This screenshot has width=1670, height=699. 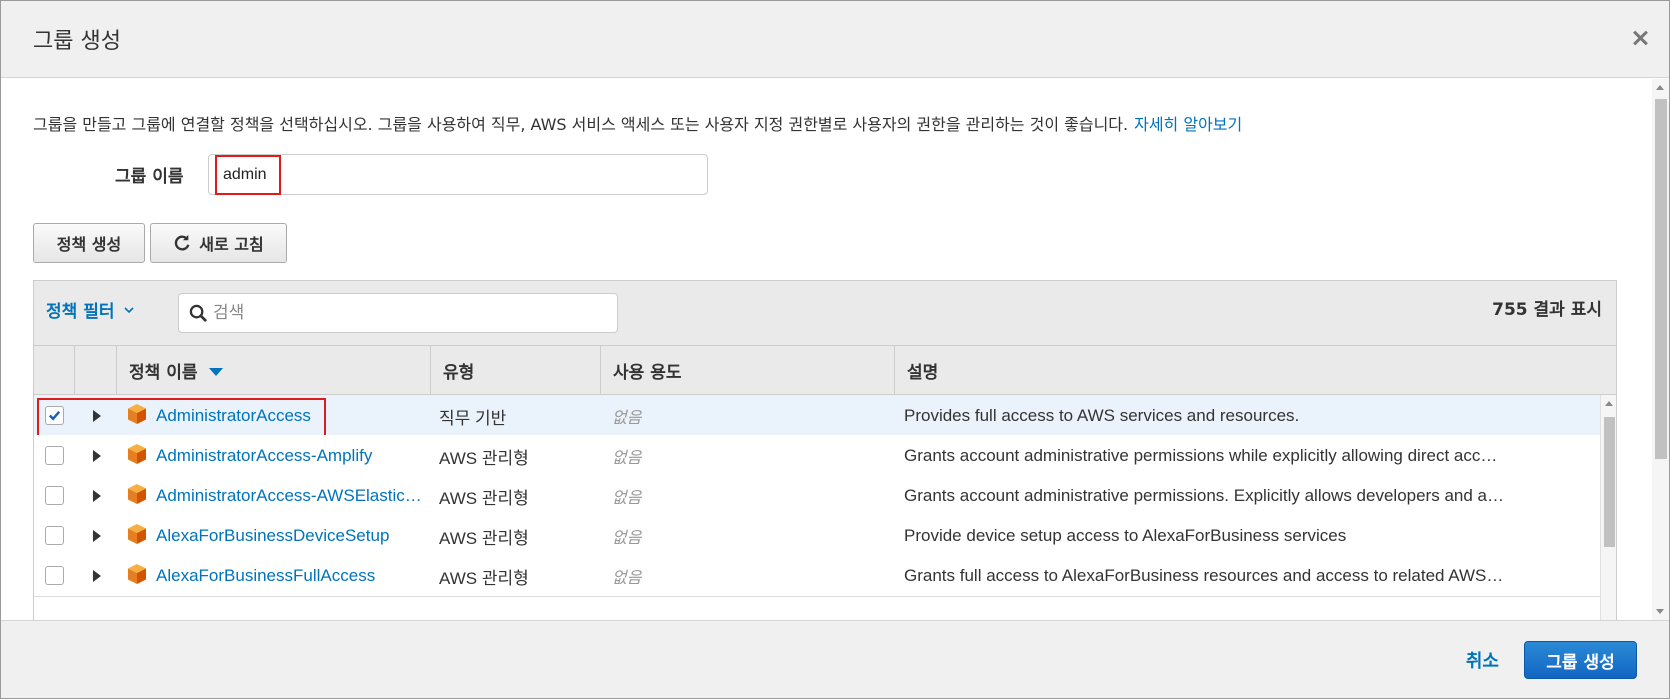 What do you see at coordinates (1580, 660) in the screenshot?
I see `create-group-button: 그룹 생성` at bounding box center [1580, 660].